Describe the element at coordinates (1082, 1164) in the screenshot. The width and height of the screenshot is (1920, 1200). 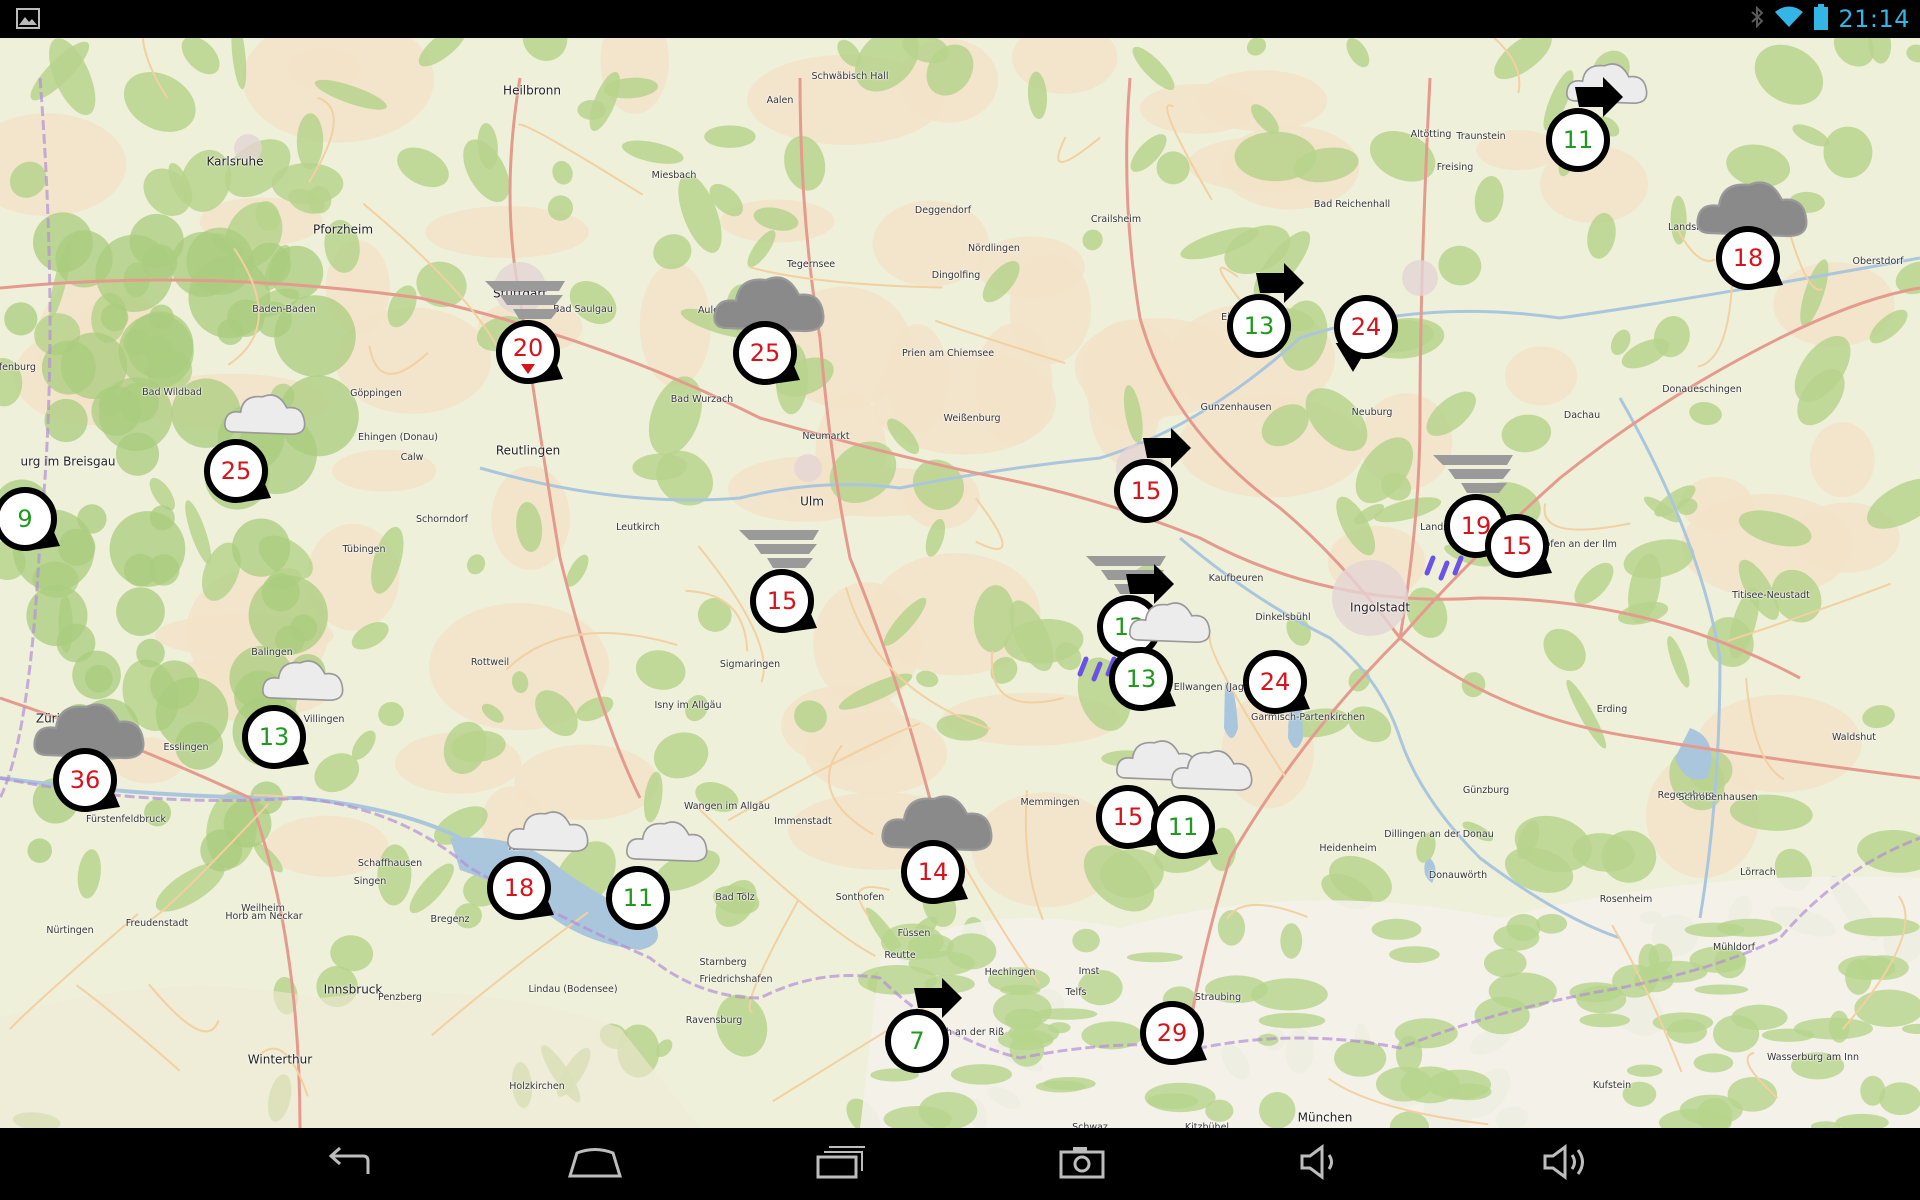
I see `screenshot-button` at that location.